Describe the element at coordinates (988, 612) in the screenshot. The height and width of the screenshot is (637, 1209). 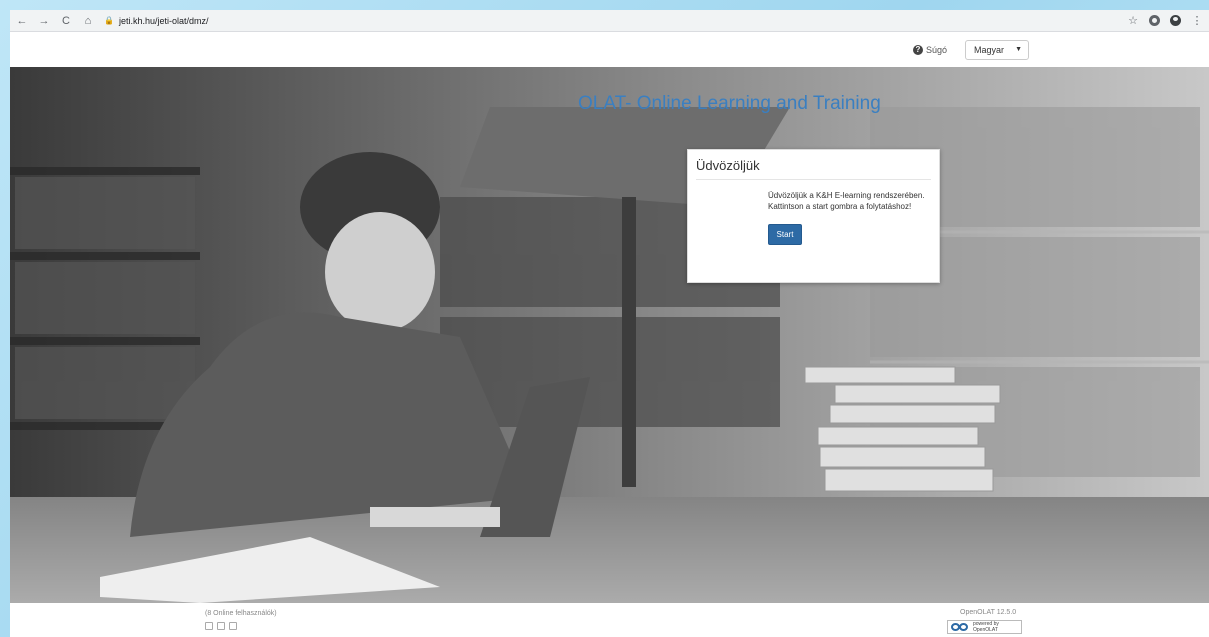
I see `version-label: OpenOLAT 12.5.0` at that location.